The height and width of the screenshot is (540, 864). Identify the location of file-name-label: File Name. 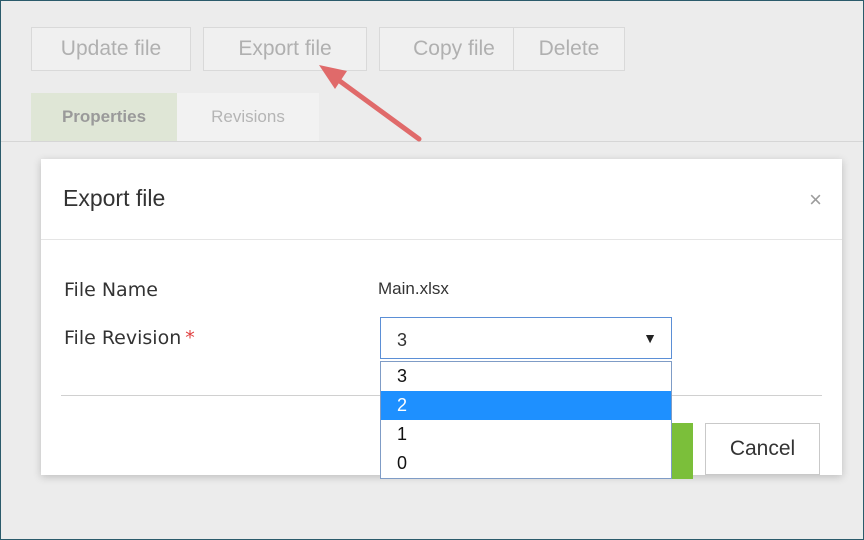
(111, 290).